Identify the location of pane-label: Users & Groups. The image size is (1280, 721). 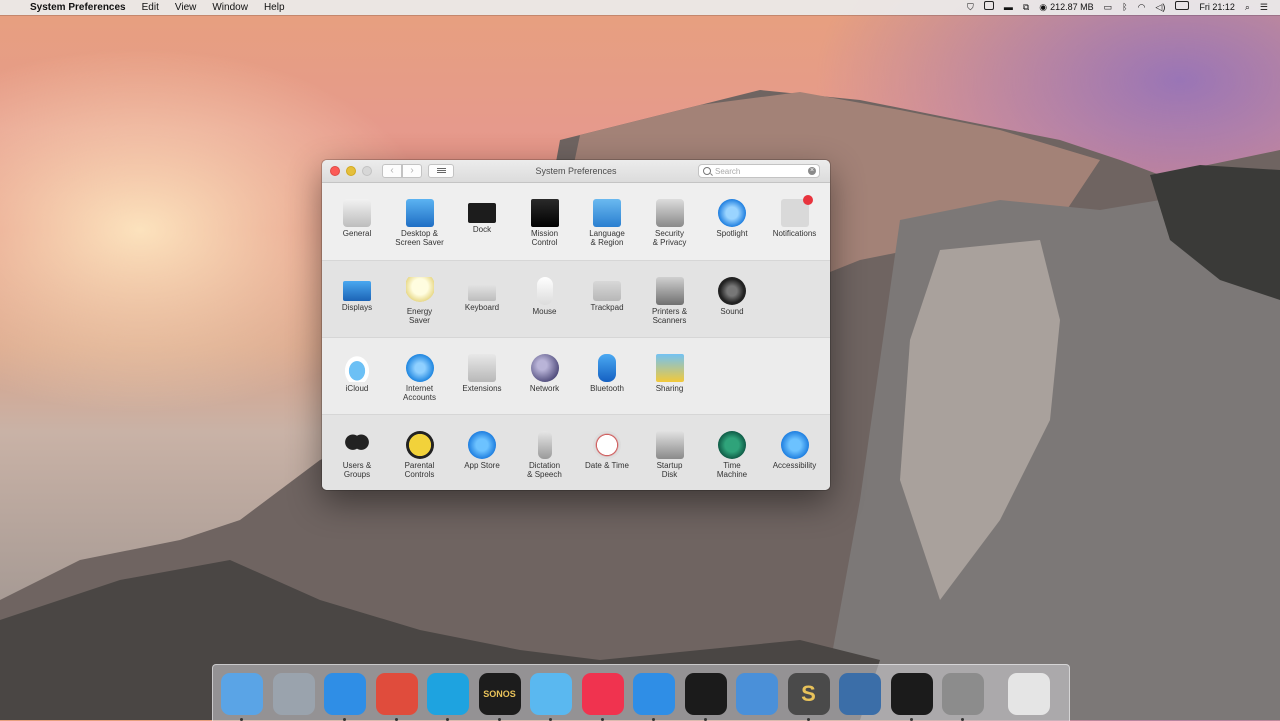
(357, 470).